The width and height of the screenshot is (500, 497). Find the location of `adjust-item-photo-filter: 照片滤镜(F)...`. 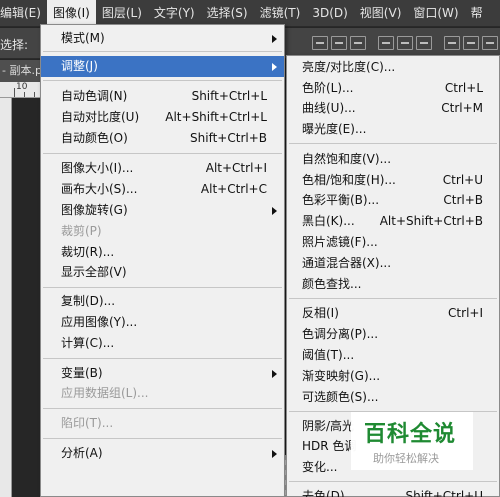

adjust-item-photo-filter: 照片滤镜(F)... is located at coordinates (393, 242).